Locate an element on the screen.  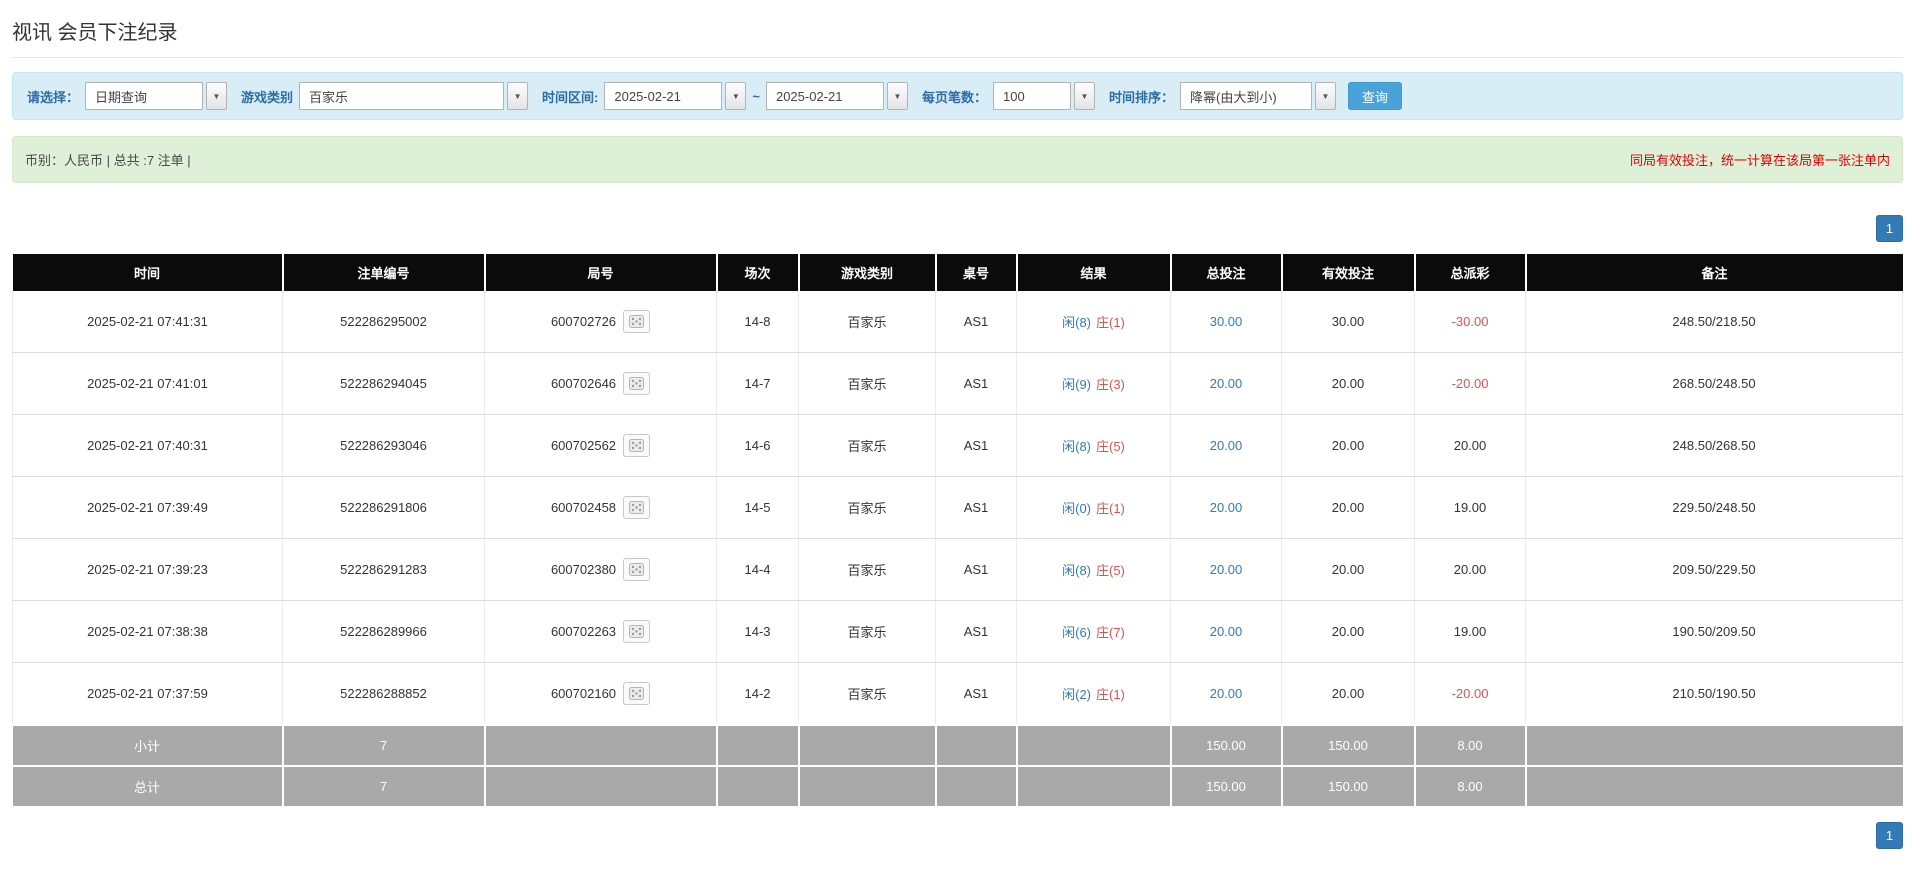
round-number: 600702562 is located at coordinates (583, 445).